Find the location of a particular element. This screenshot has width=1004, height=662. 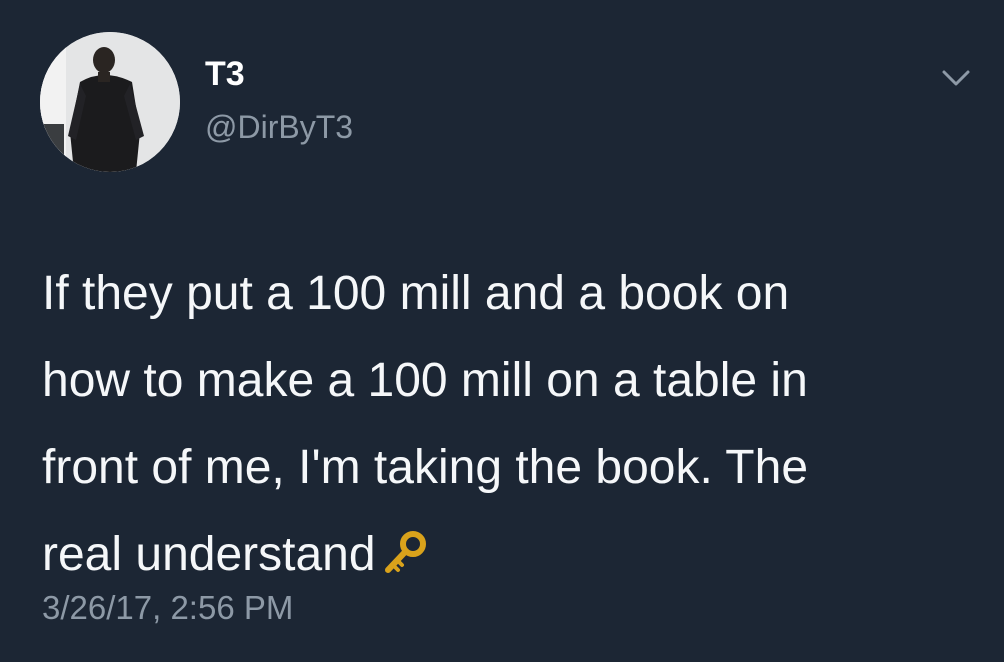

avatar is located at coordinates (110, 102).